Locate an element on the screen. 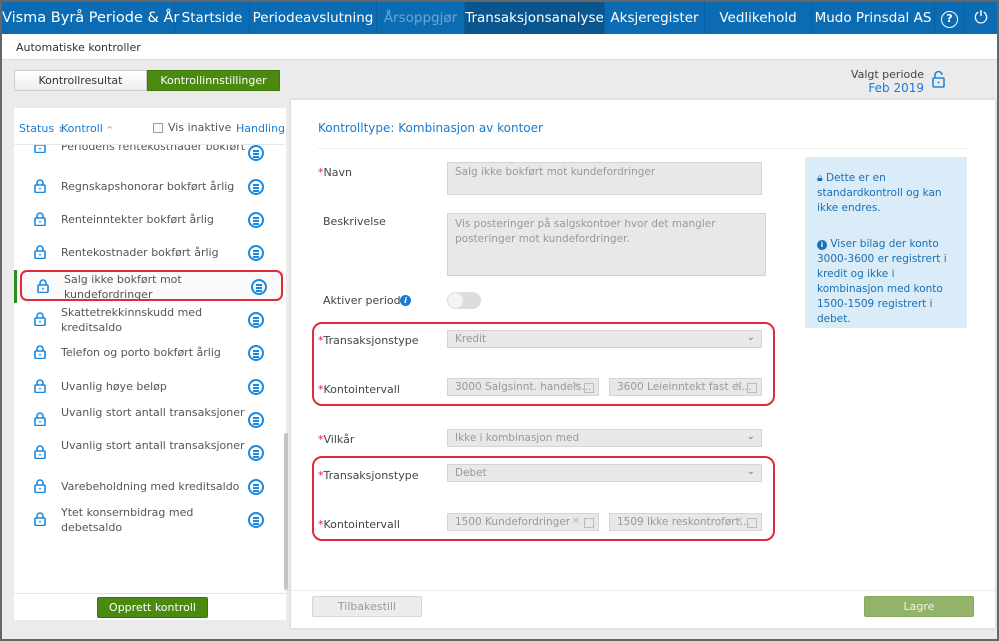 The width and height of the screenshot is (999, 641). handling-column-header: Handling is located at coordinates (261, 128).